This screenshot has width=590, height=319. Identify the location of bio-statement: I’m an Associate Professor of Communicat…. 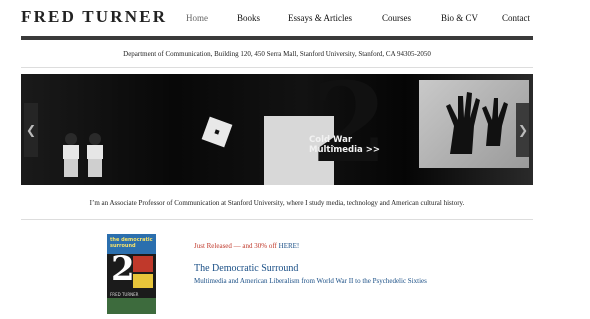
(277, 203).